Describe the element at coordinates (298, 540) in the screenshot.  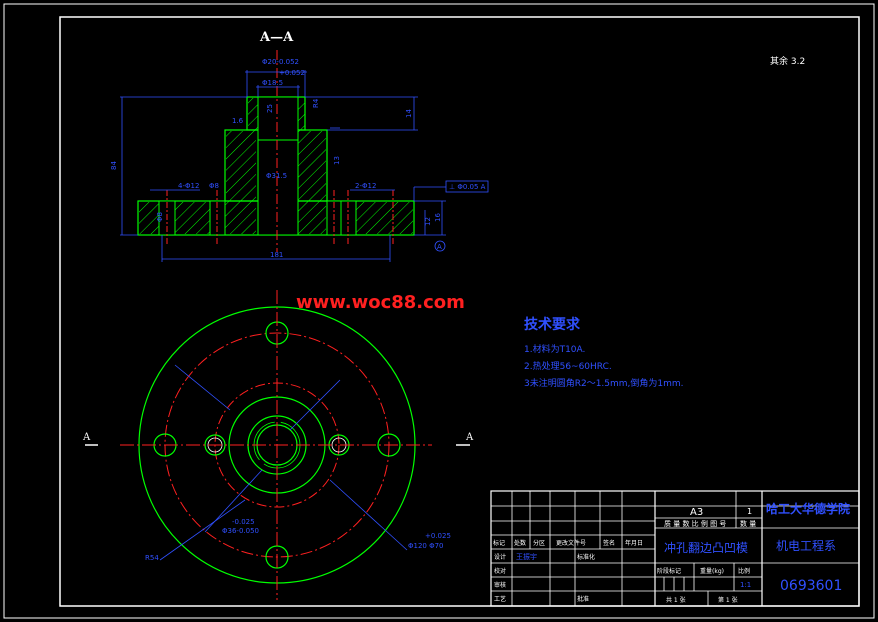
I see `plan-dim-text: R54 -0.025 Φ36-0.050 +0.025 Φ120 Φ70` at that location.